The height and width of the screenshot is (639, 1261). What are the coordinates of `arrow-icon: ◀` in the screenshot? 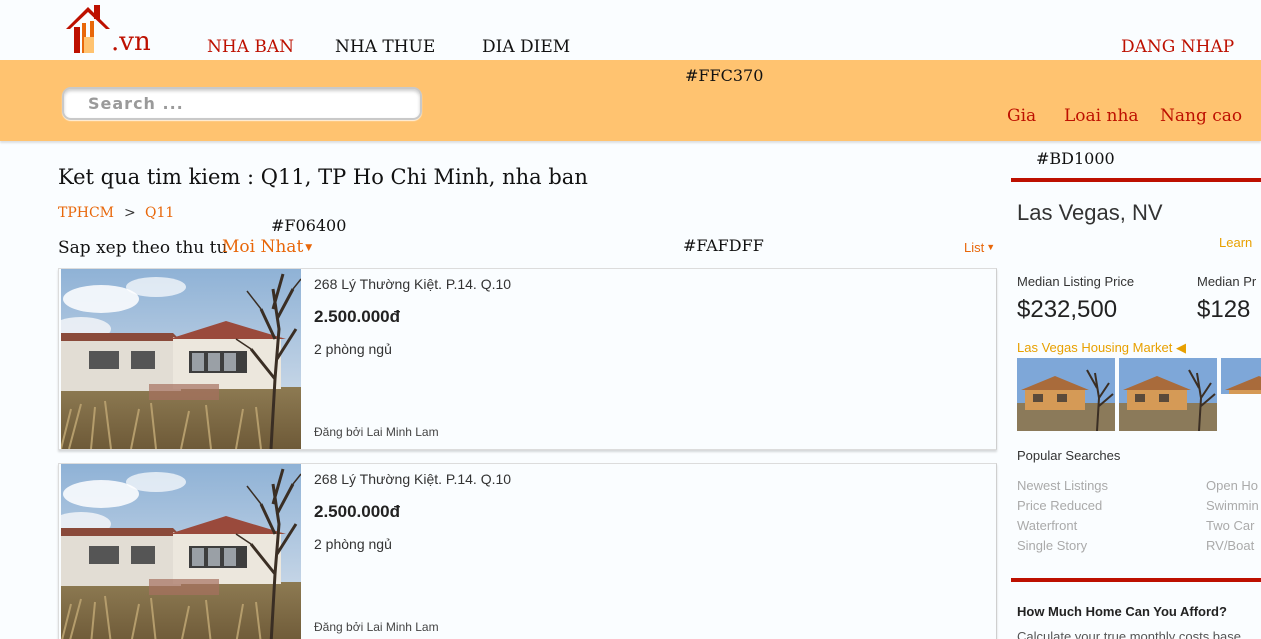 It's located at (1181, 347).